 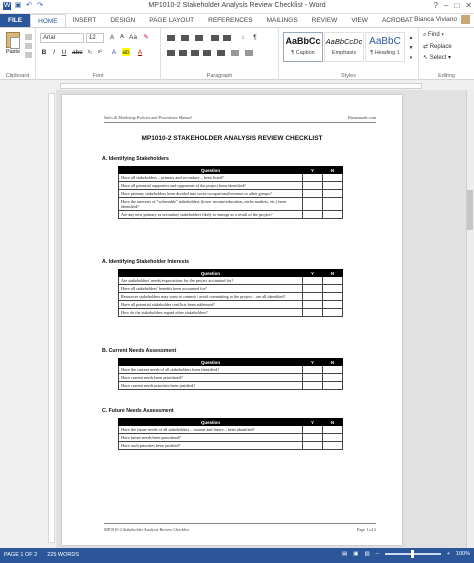 I want to click on borders-icon, so click(x=249, y=53).